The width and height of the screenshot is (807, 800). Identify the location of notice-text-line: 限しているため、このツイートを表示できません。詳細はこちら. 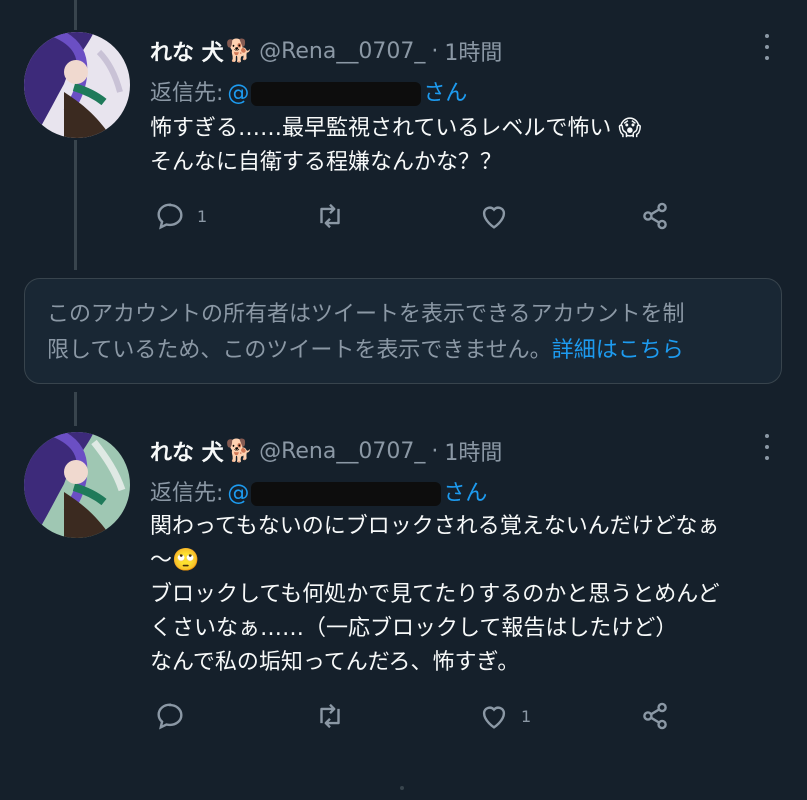
(403, 351).